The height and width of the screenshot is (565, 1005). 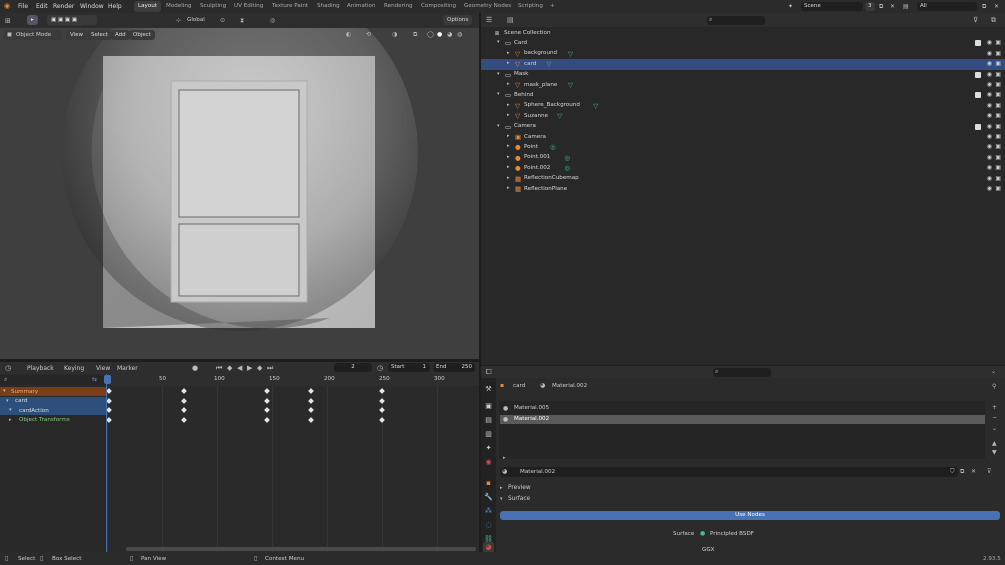 What do you see at coordinates (488, 389) in the screenshot?
I see `tool-tab-icon: ⚒` at bounding box center [488, 389].